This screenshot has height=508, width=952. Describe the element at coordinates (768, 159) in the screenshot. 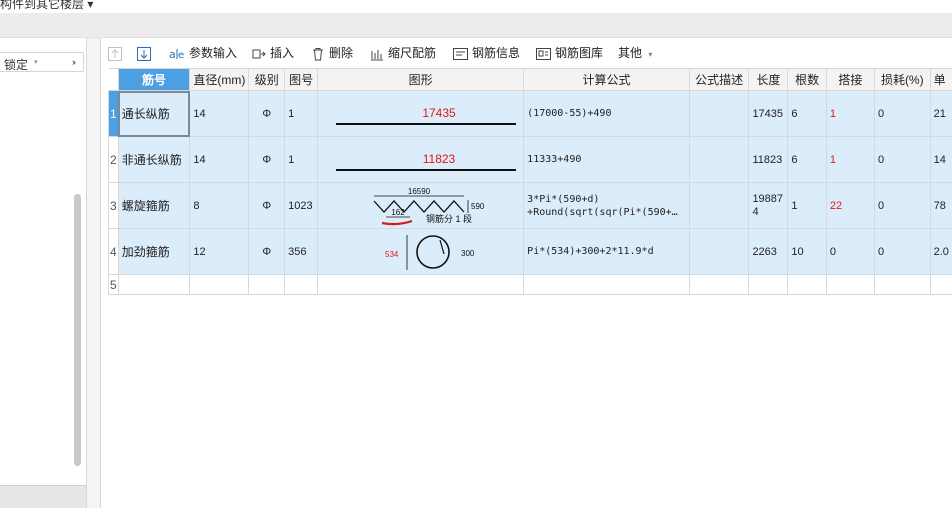

I see `length-cell: 11823` at that location.